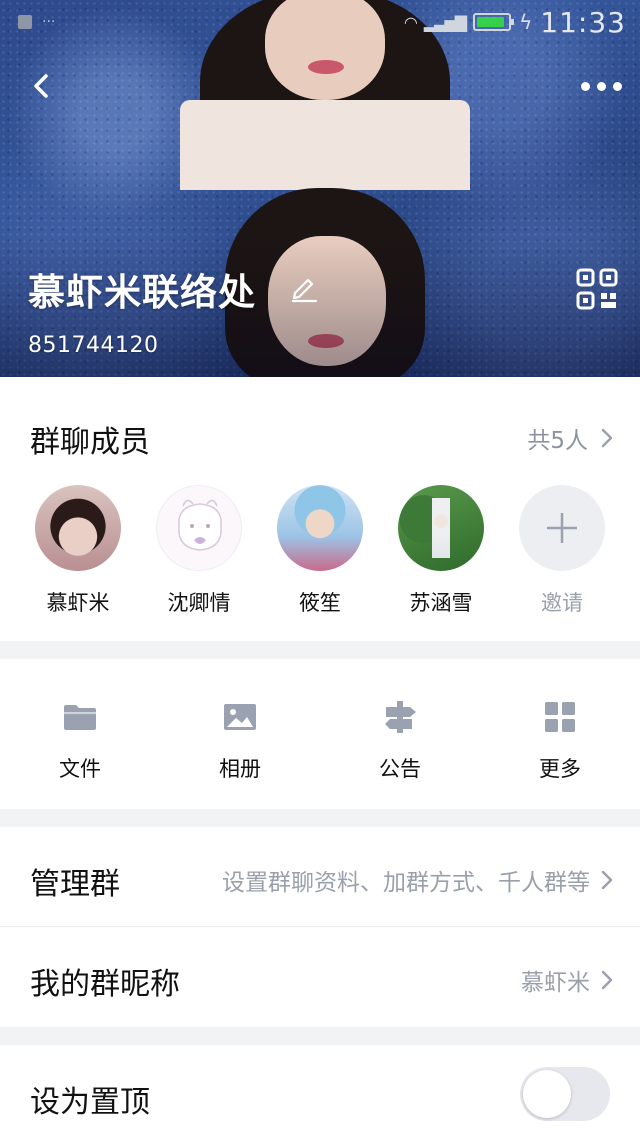  What do you see at coordinates (49, 22) in the screenshot?
I see `more-notifications-icon: ···` at bounding box center [49, 22].